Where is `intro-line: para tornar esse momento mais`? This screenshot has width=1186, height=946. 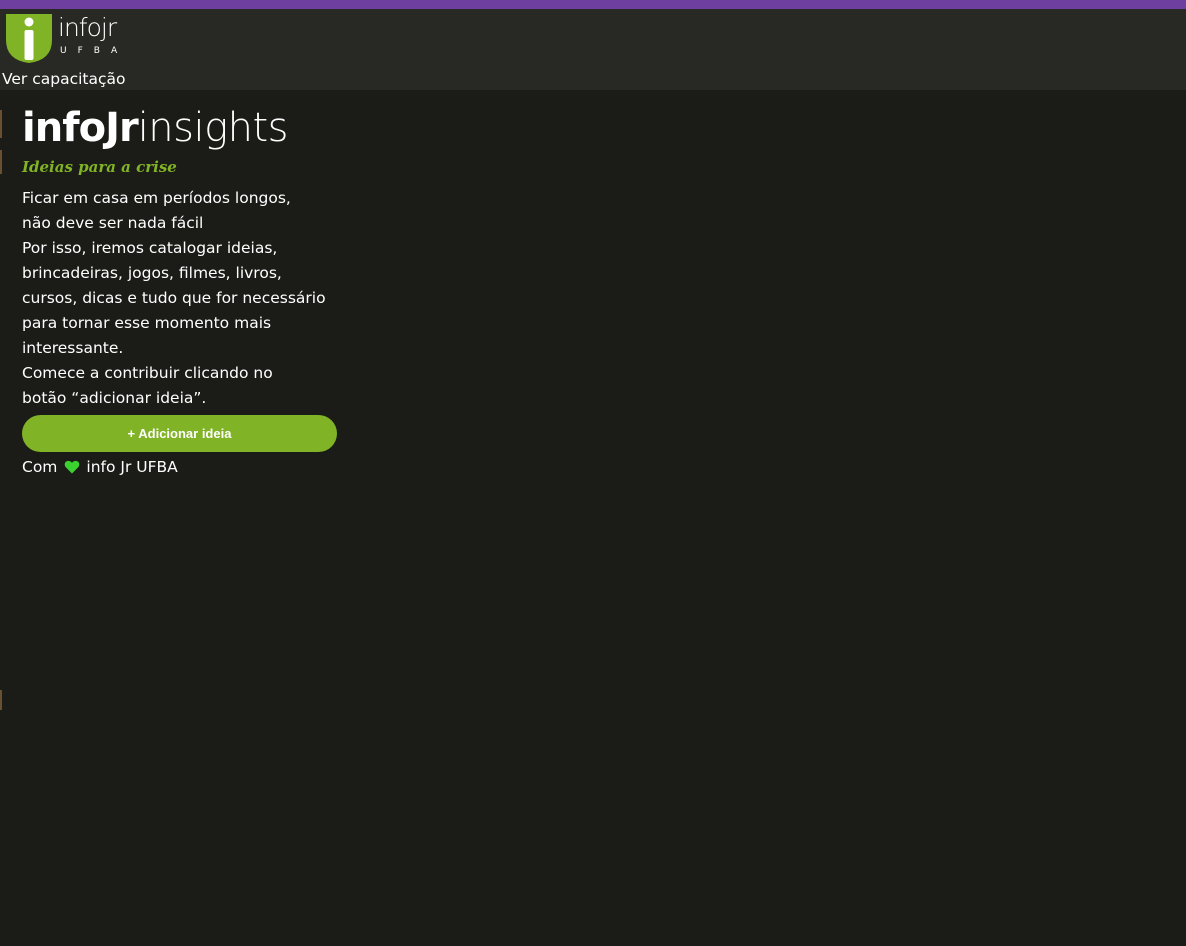
intro-line: para tornar esse momento mais is located at coordinates (147, 323).